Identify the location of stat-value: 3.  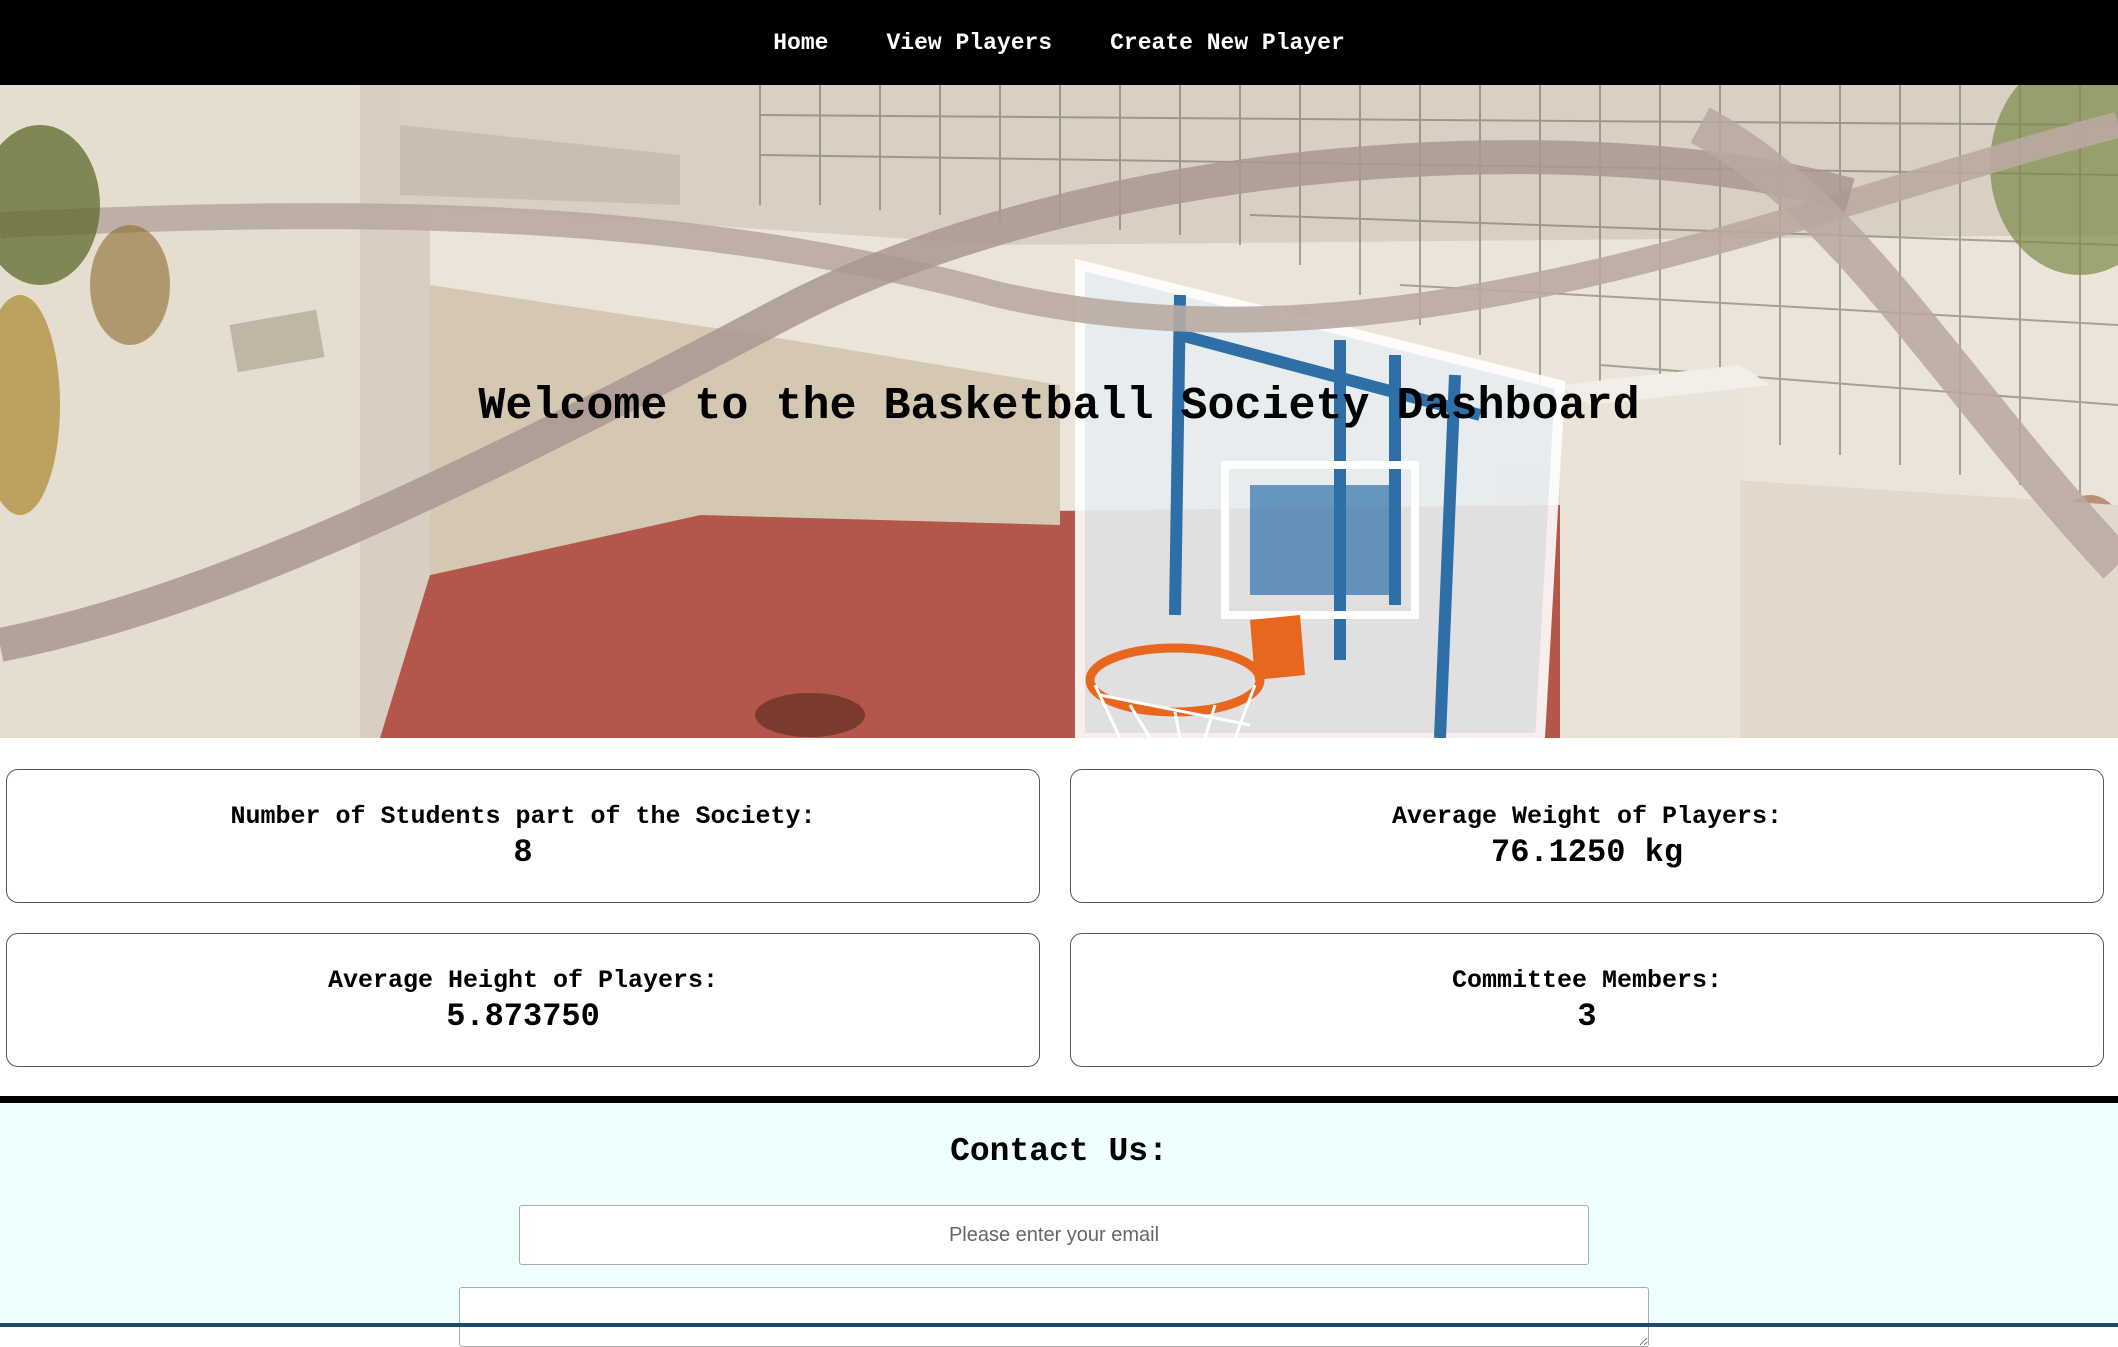
(1587, 1016).